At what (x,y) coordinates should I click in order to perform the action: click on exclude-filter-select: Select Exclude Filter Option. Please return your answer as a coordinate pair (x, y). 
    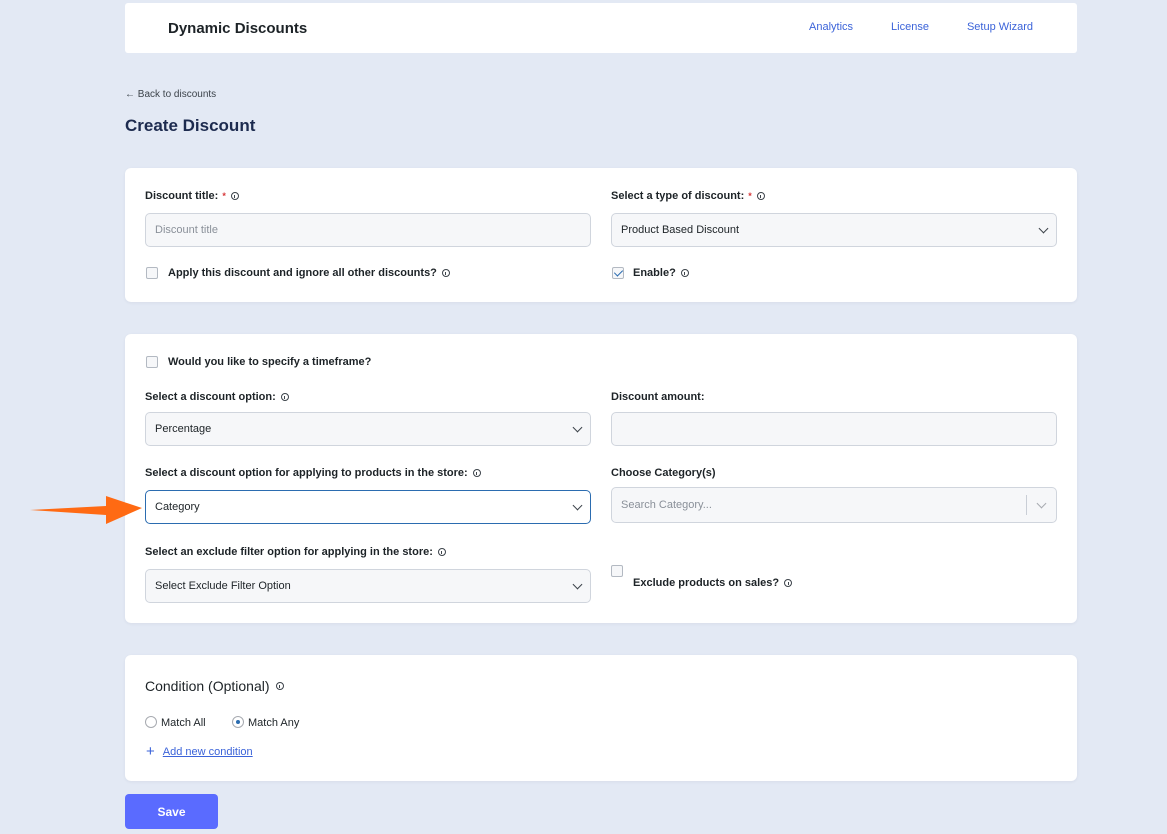
    Looking at the image, I should click on (368, 586).